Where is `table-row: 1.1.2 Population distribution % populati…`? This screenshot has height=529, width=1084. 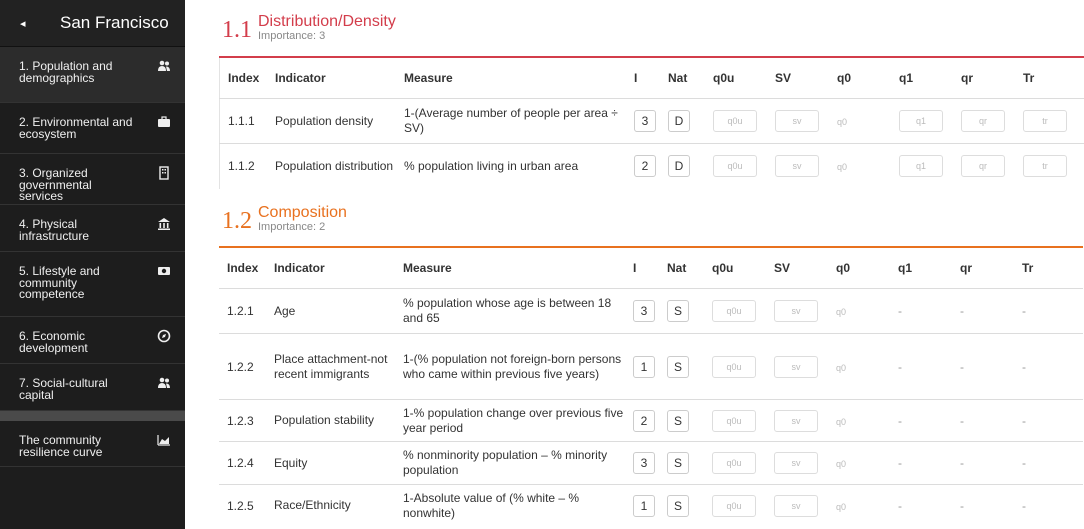
table-row: 1.1.2 Population distribution % populati… is located at coordinates (651, 166).